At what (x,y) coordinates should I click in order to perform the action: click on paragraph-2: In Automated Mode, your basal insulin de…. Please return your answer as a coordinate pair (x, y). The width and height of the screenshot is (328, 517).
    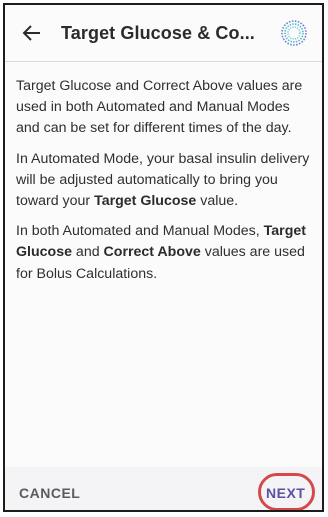
    Looking at the image, I should click on (163, 180).